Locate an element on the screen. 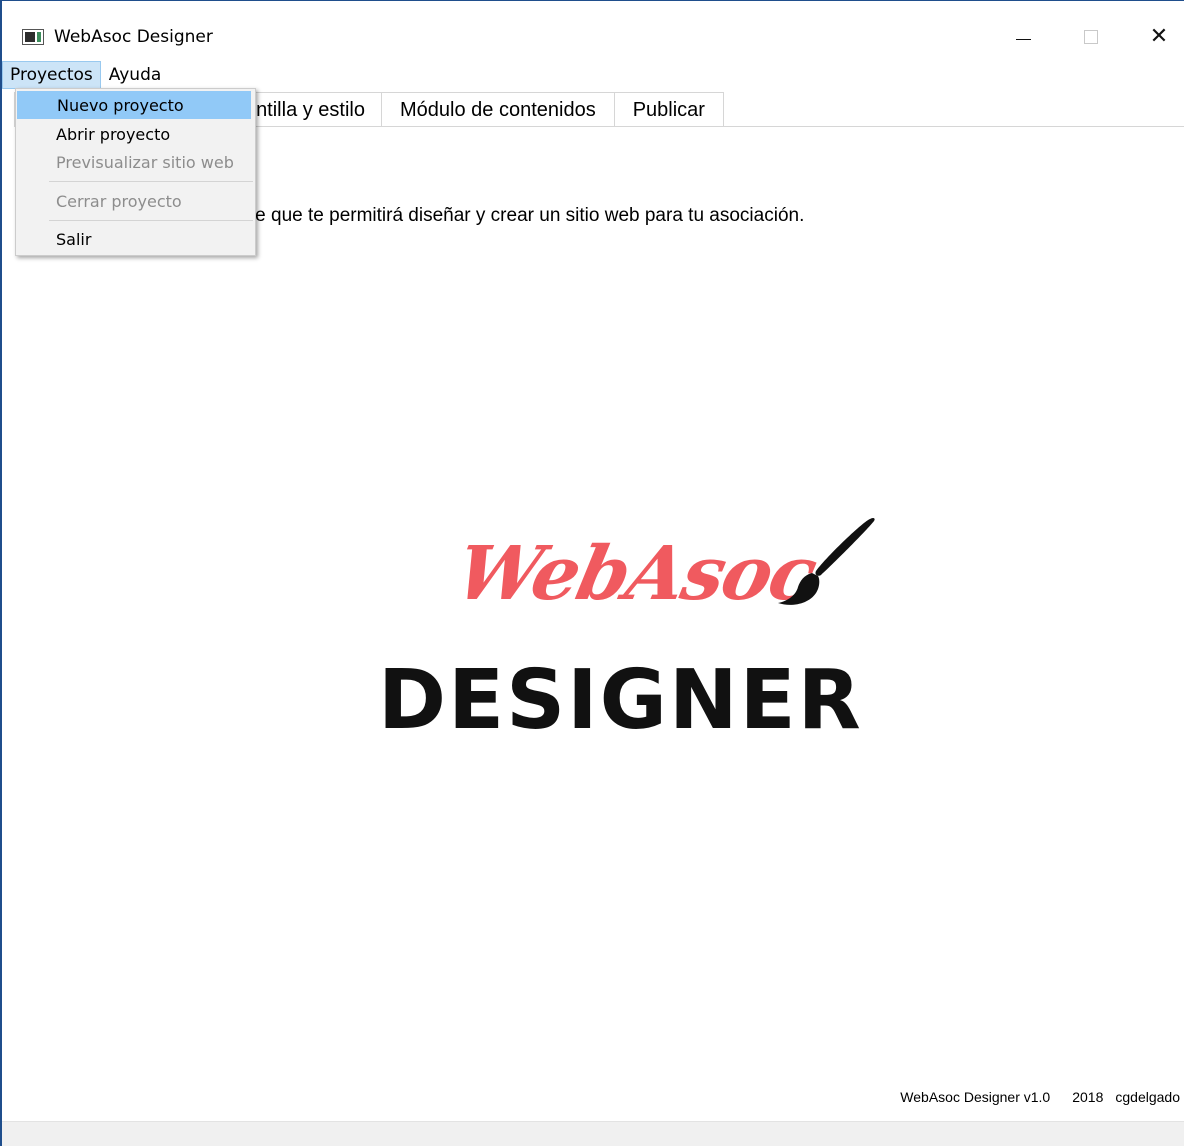 Image resolution: width=1184 pixels, height=1146 pixels. minimize-button is located at coordinates (1023, 37).